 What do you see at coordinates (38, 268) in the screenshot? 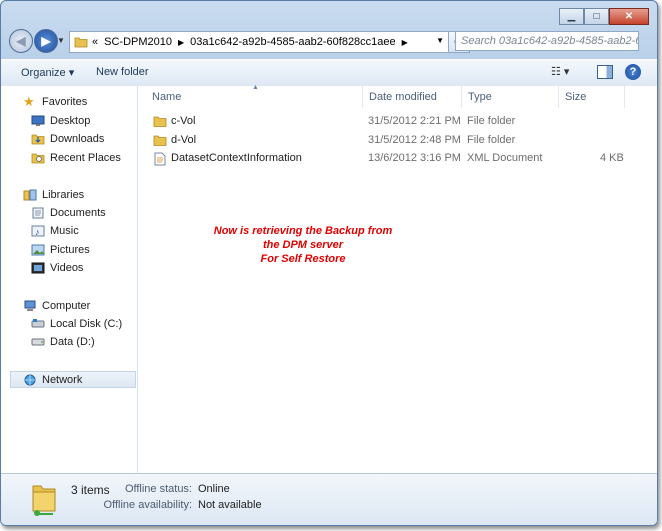
I see `videos-icon` at bounding box center [38, 268].